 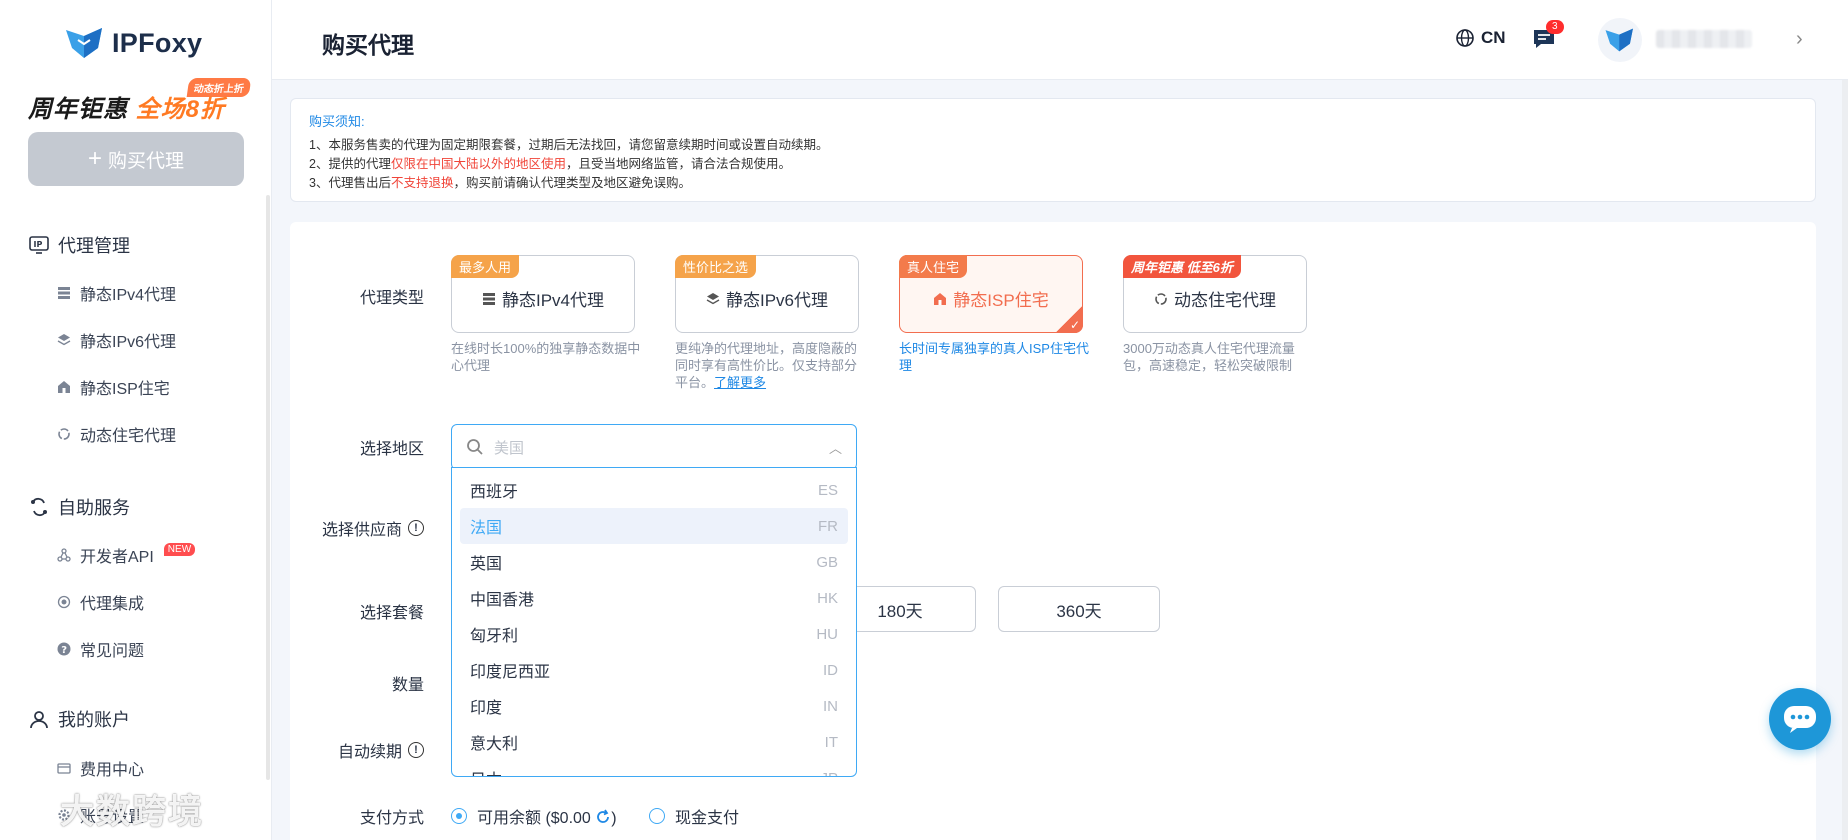 I want to click on fox-logo-icon, so click(x=84, y=43).